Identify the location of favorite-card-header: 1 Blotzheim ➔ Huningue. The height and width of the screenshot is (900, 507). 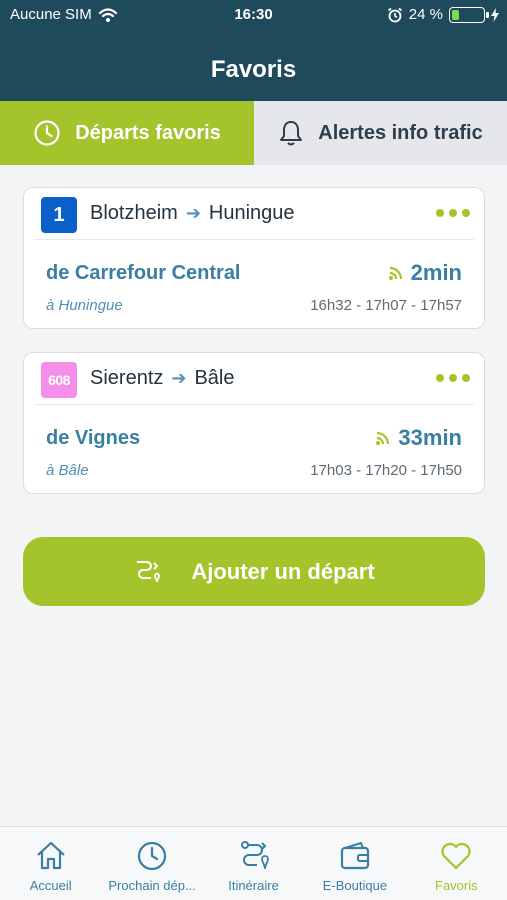
(254, 214).